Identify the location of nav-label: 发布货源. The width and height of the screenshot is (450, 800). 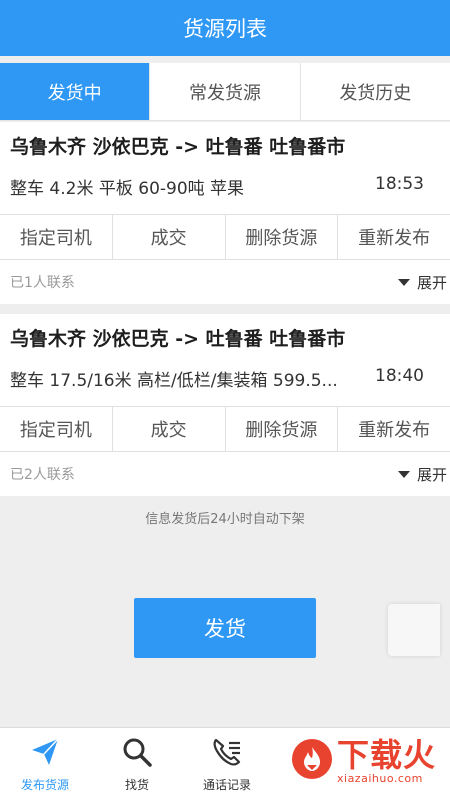
(44, 785).